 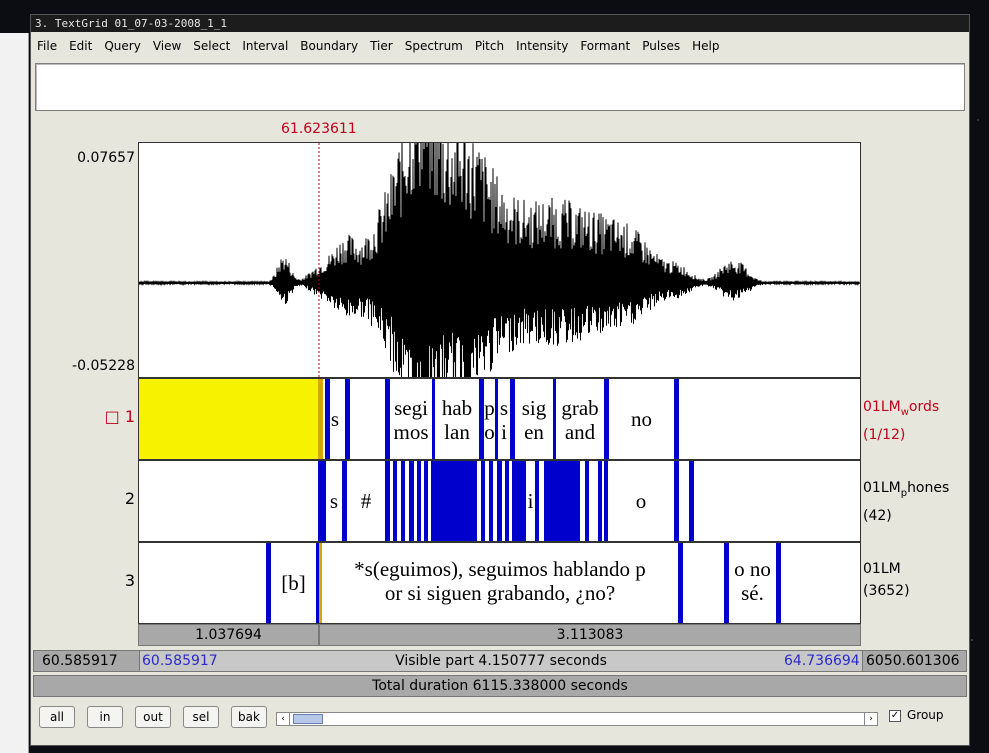 What do you see at coordinates (283, 719) in the screenshot?
I see `scroll-left-arrow-icon: ‹` at bounding box center [283, 719].